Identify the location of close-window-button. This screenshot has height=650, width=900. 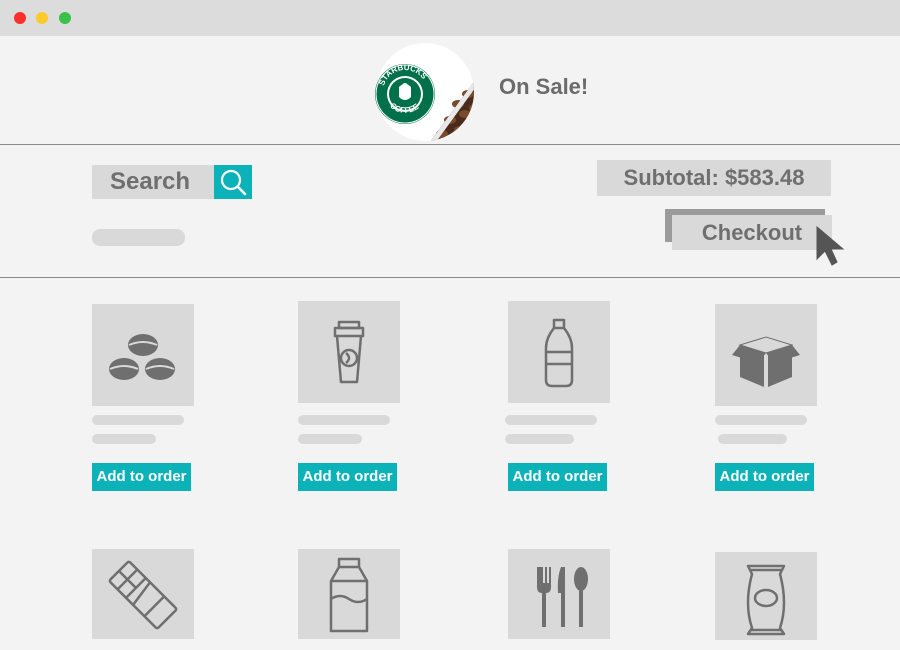
(20, 18).